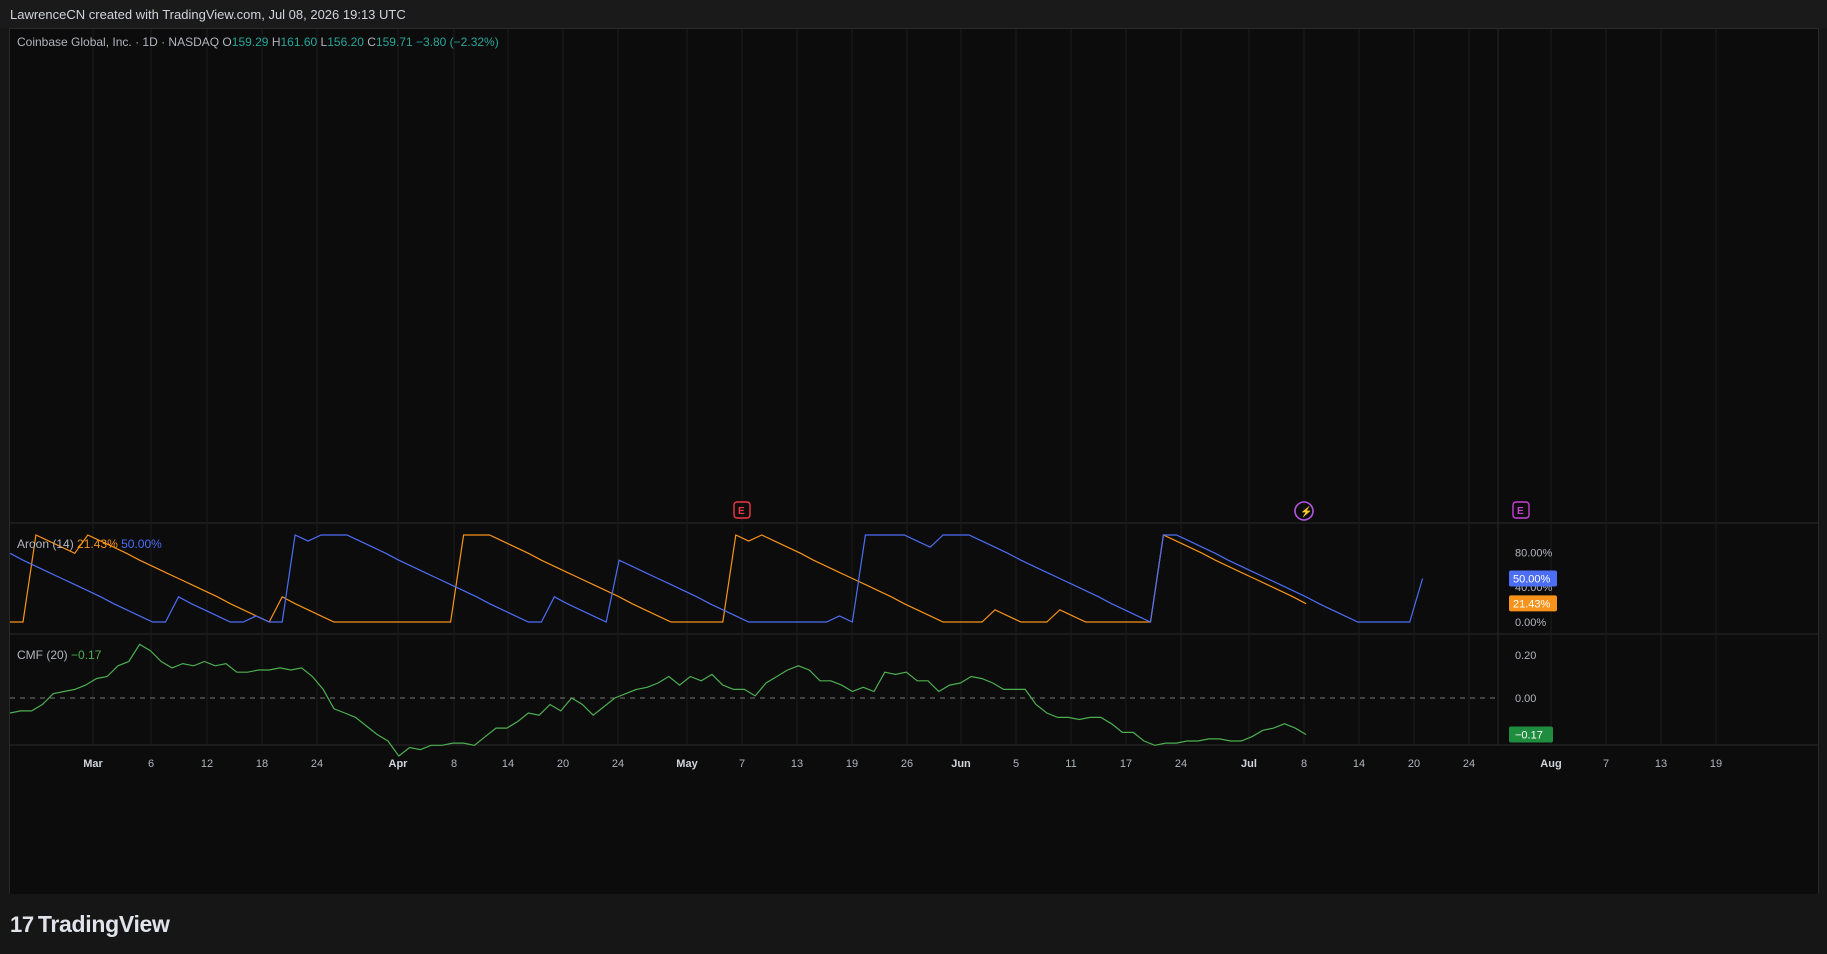  Describe the element at coordinates (1525, 656) in the screenshot. I see `cmf-axis-label: 0.20` at that location.